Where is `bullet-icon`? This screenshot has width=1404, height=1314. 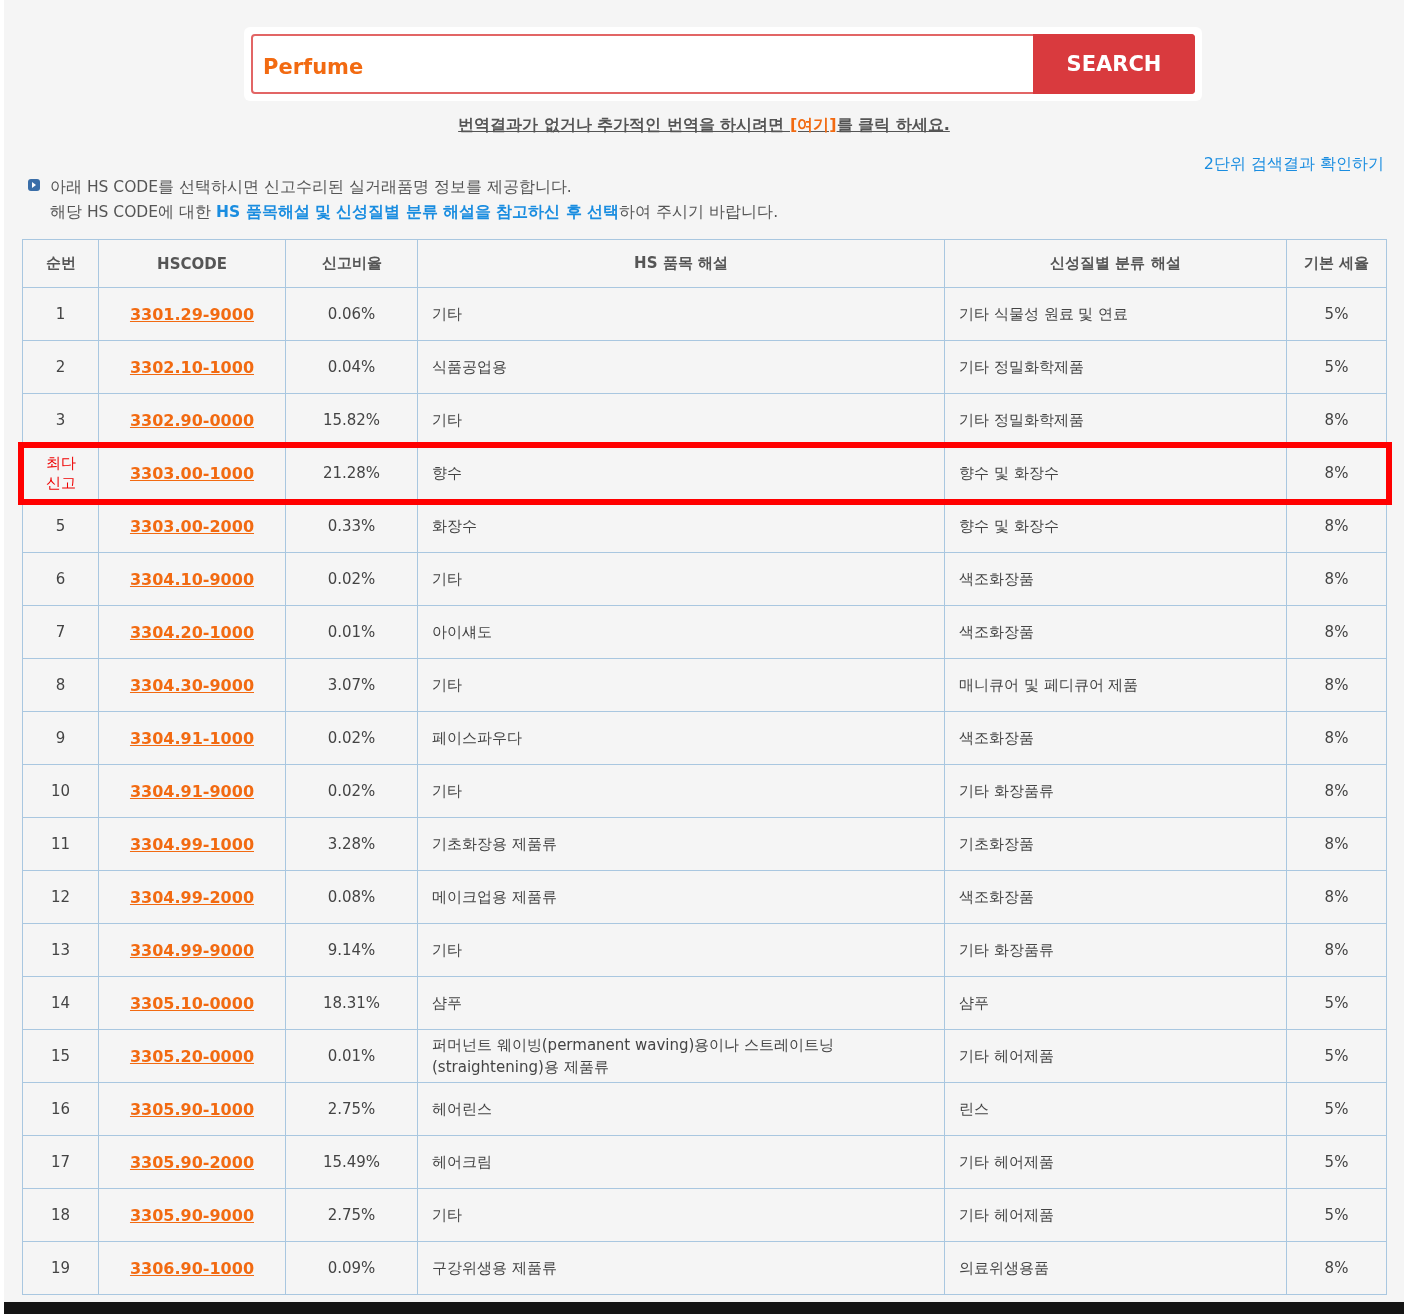 bullet-icon is located at coordinates (34, 185).